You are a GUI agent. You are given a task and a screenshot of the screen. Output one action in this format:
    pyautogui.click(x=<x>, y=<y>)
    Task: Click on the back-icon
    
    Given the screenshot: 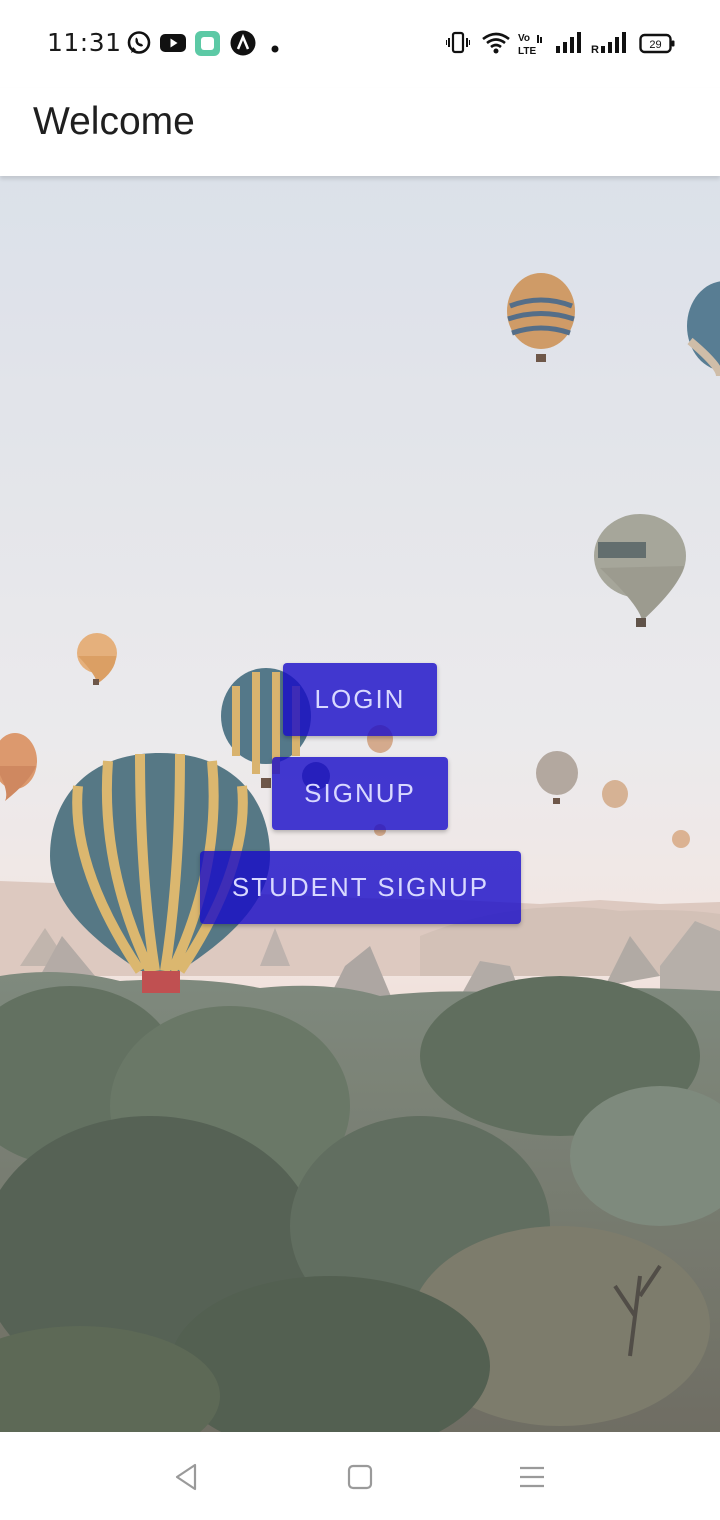 What is the action you would take?
    pyautogui.click(x=186, y=1477)
    